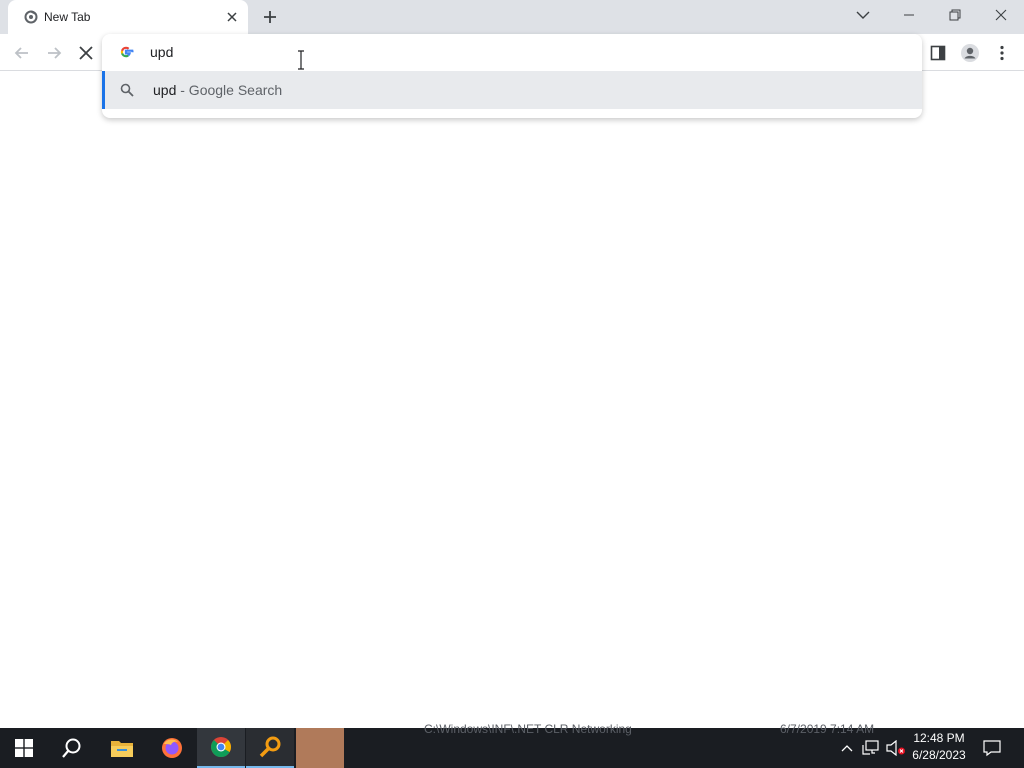 The image size is (1024, 768). What do you see at coordinates (301, 60) in the screenshot?
I see `text-cursor-icon` at bounding box center [301, 60].